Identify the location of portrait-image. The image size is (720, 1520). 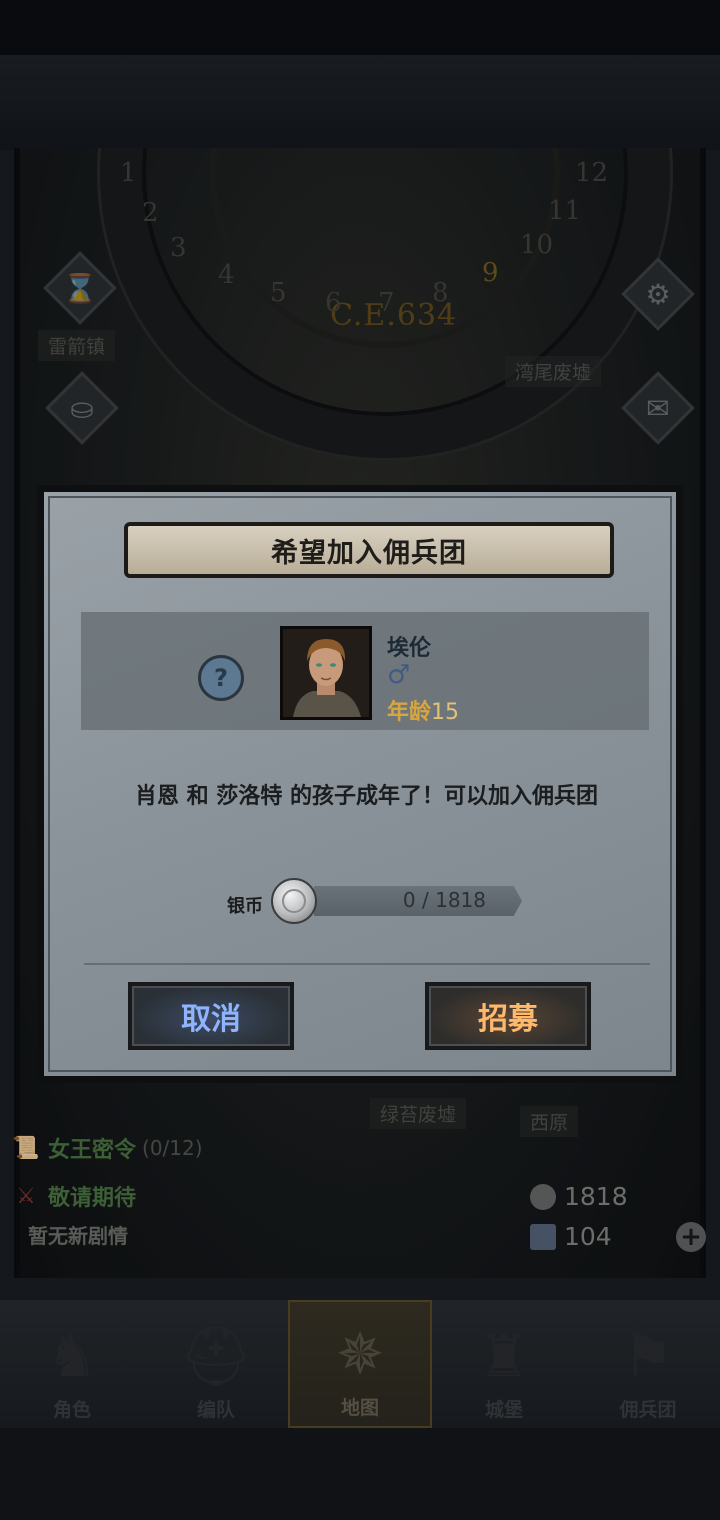
(326, 673).